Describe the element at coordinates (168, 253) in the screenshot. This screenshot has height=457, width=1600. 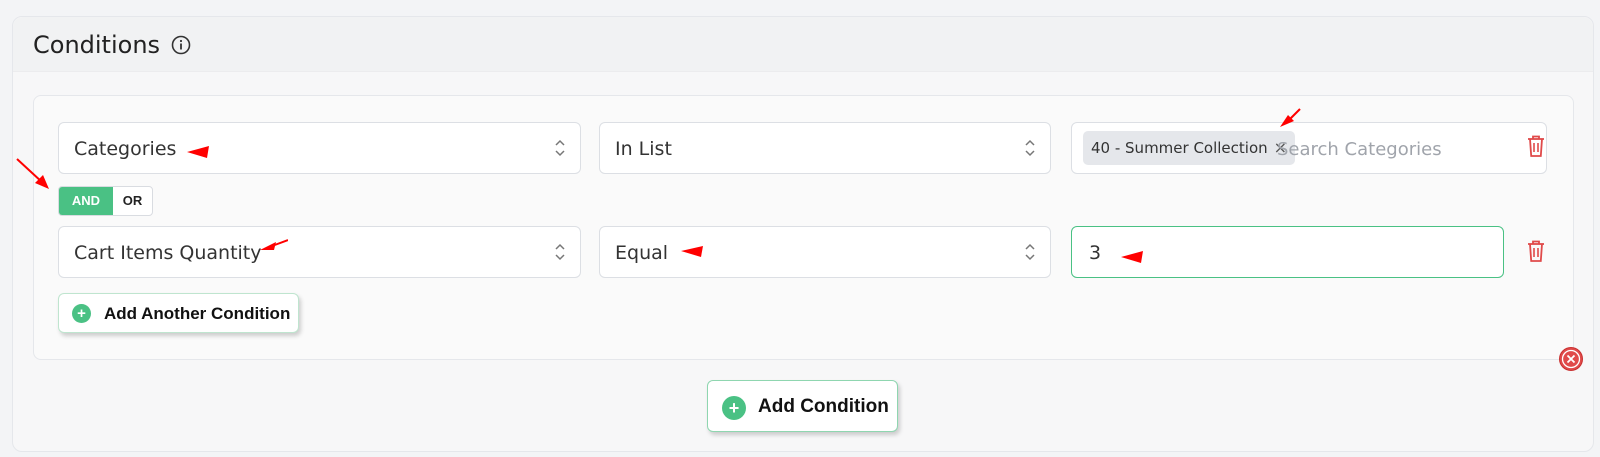
I see `field-select-value: Cart Items Quantity` at that location.